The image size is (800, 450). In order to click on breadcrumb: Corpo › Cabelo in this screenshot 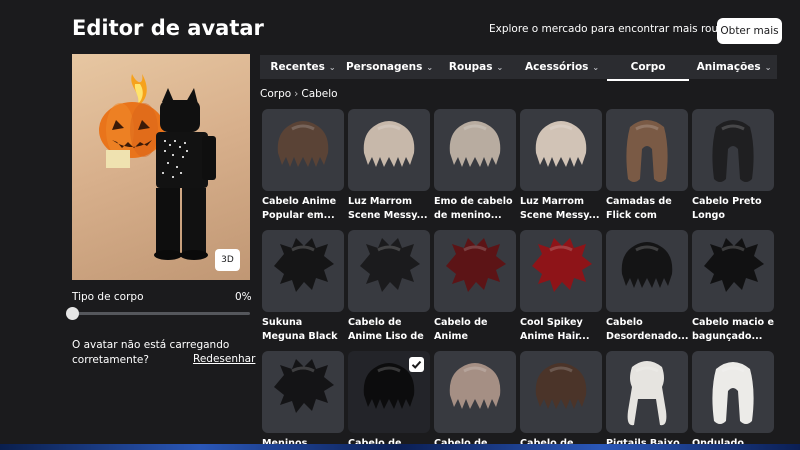, I will do `click(299, 94)`.